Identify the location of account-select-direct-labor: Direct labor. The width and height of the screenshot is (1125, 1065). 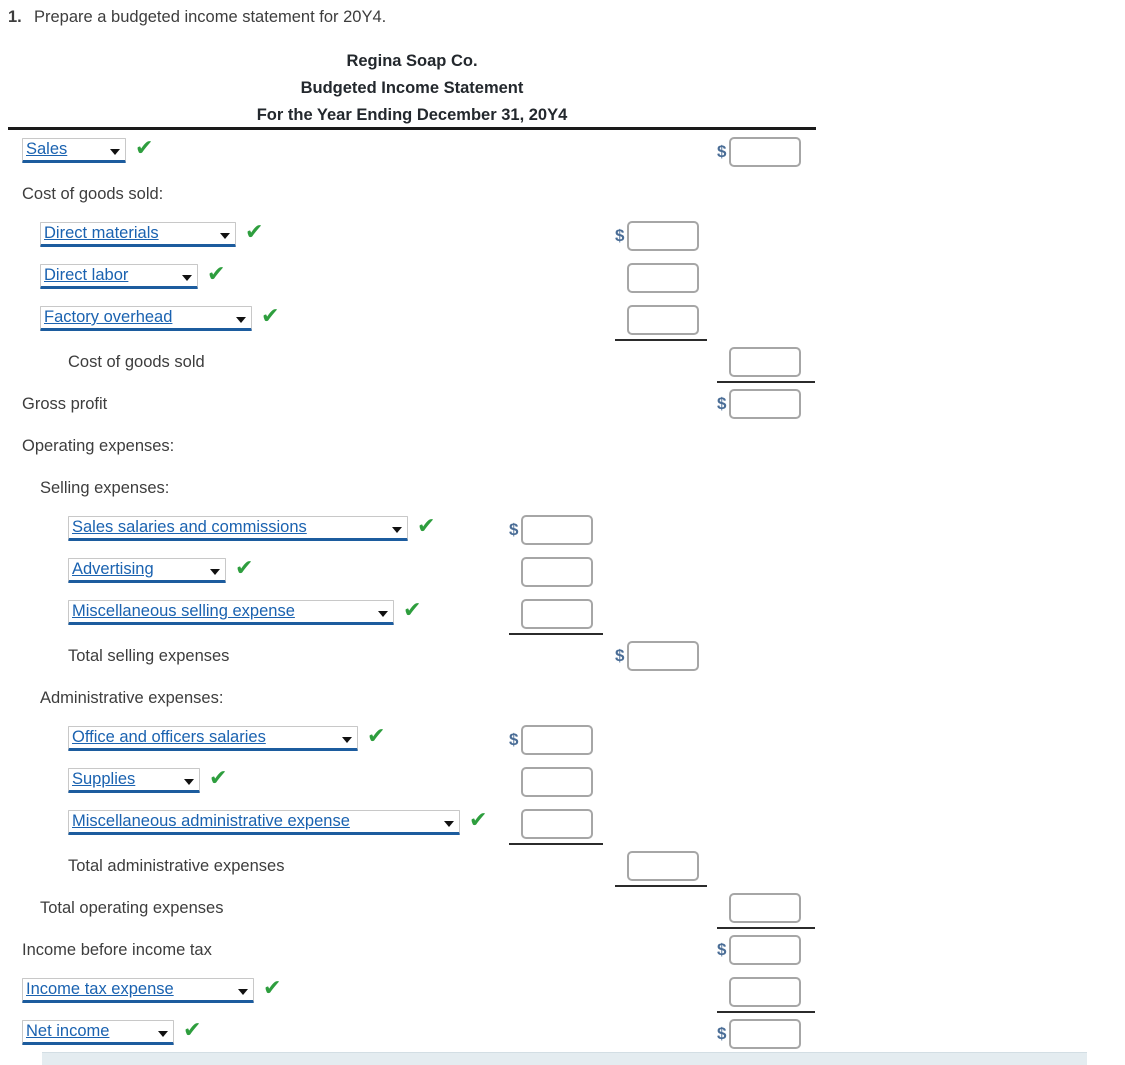
(119, 276).